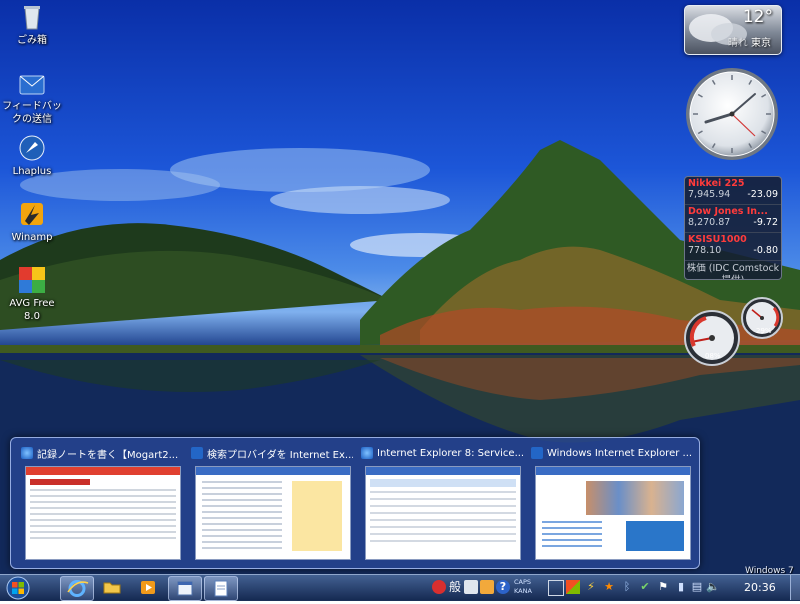 The height and width of the screenshot is (604, 800). I want to click on folder-icon, so click(112, 588).